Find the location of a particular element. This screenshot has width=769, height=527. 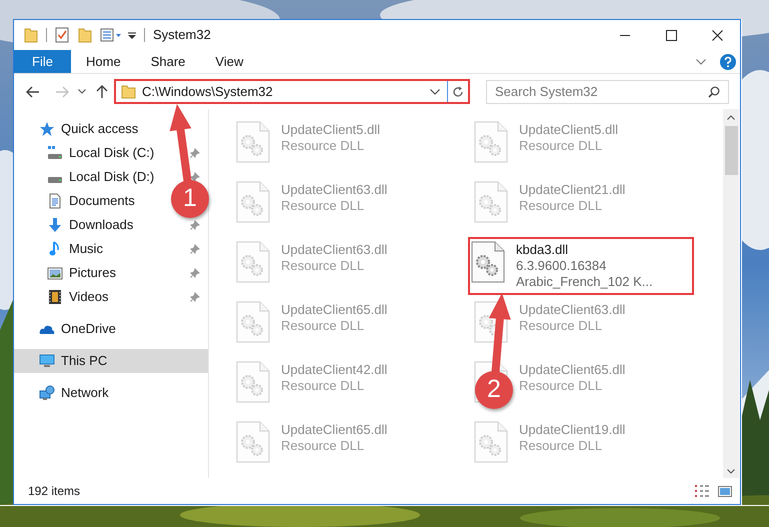

nav-item: Quick access is located at coordinates (78, 129).